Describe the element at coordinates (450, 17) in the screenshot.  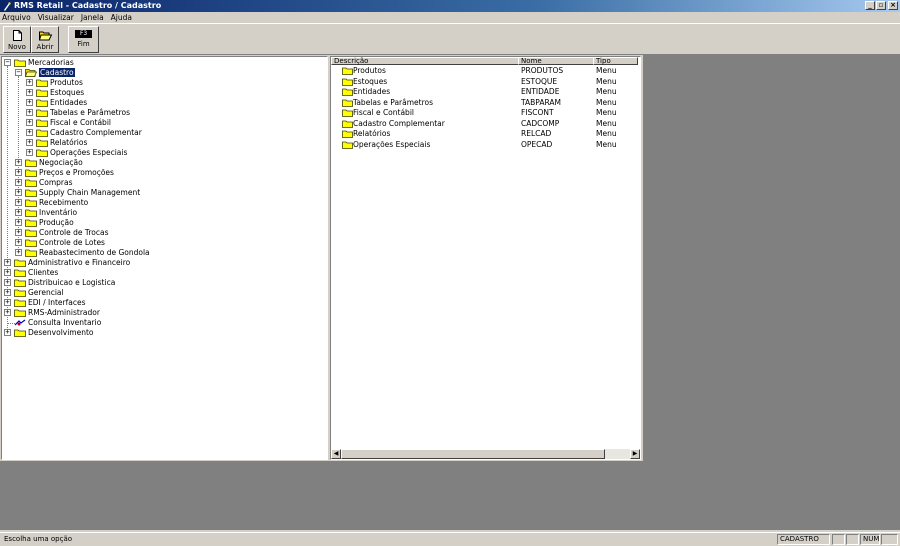
I see `menu-bar: Arquivo Visualizar Janela Ajuda` at that location.